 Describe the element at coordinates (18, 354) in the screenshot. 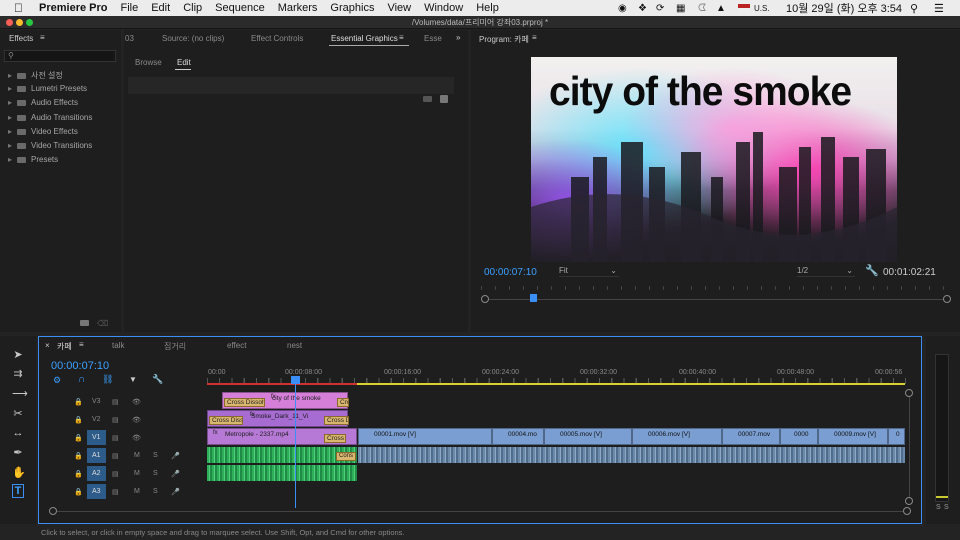

I see `selection-tool-icon: ➤` at that location.